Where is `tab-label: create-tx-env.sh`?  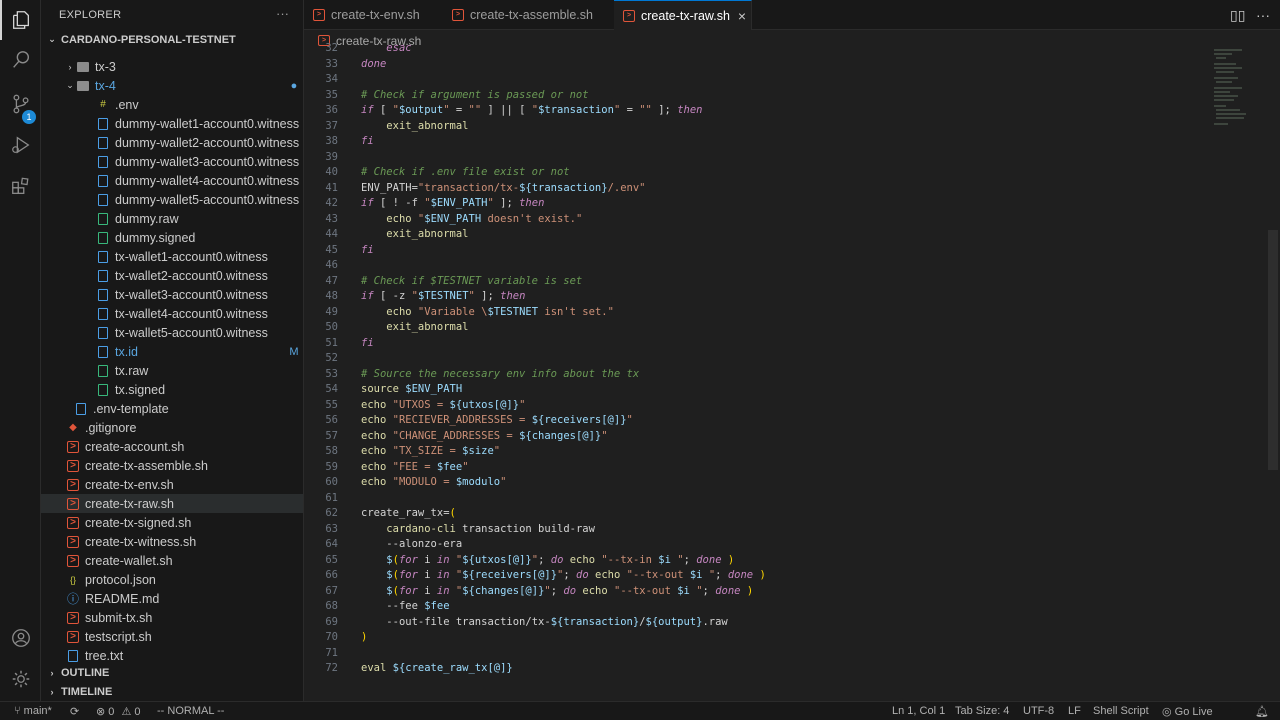 tab-label: create-tx-env.sh is located at coordinates (375, 15).